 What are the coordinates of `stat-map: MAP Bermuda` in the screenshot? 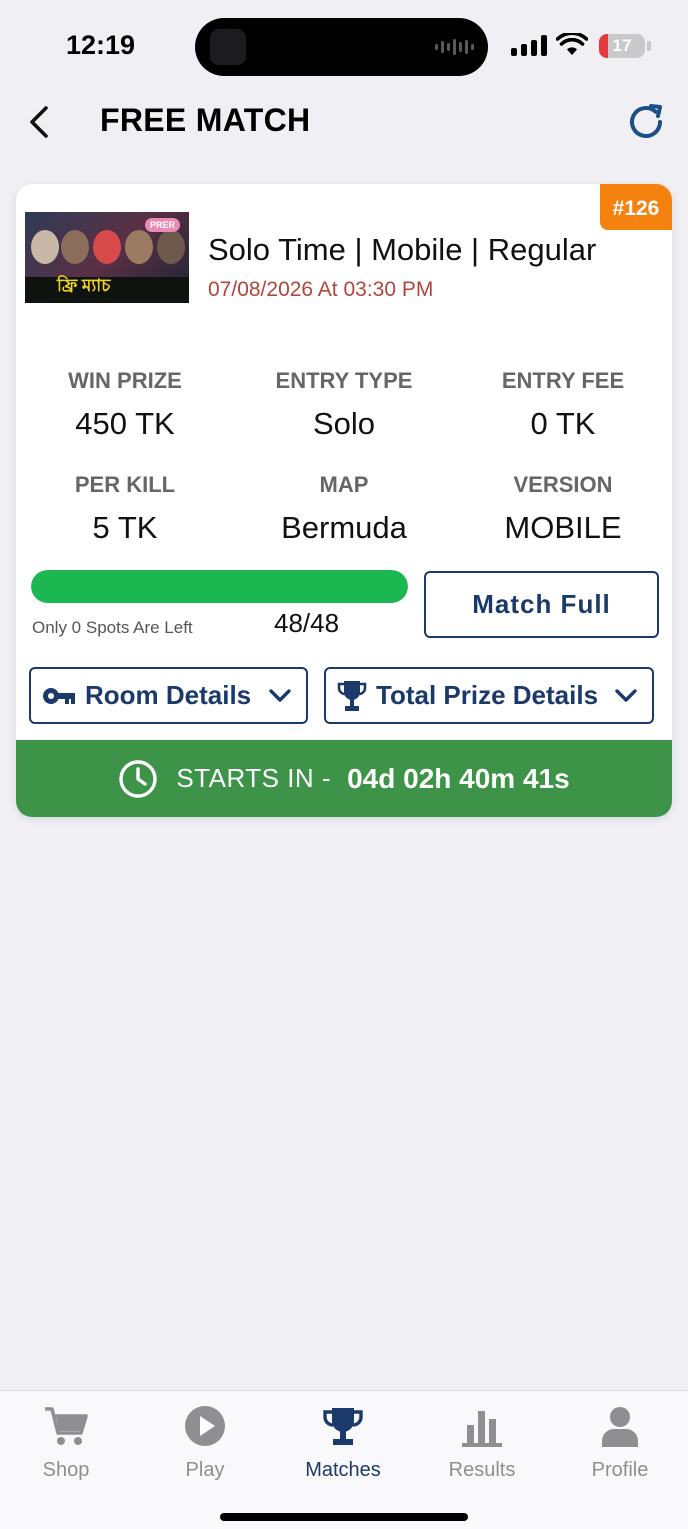 It's located at (344, 509).